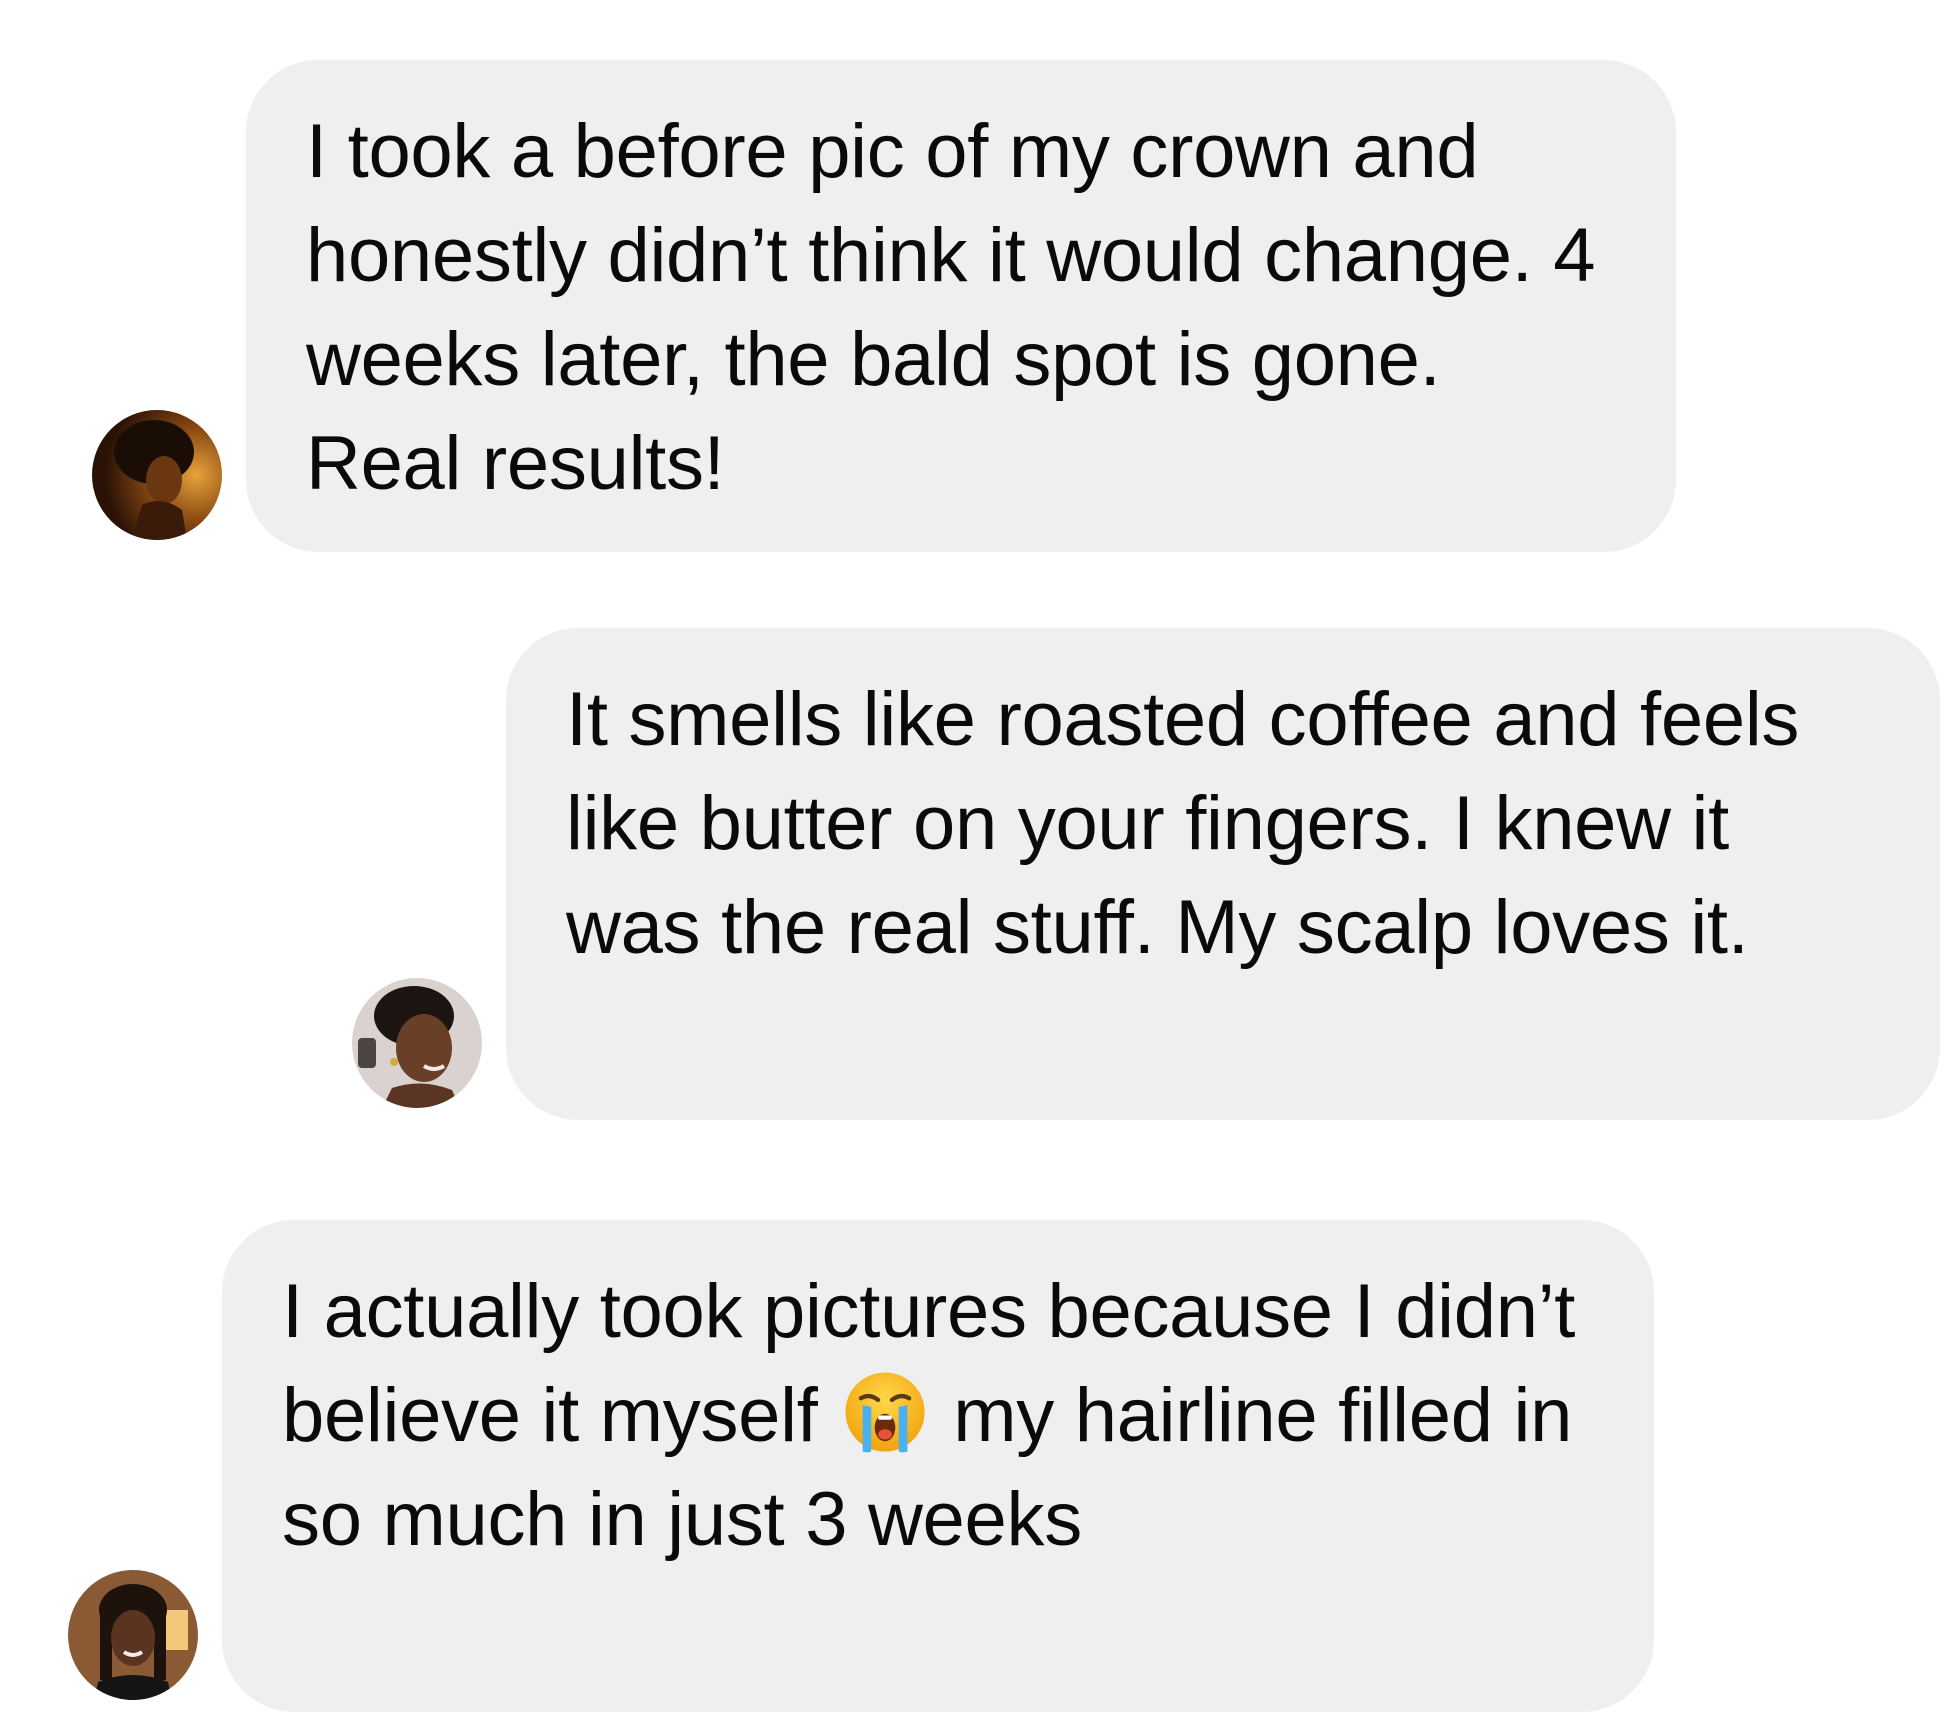 Image resolution: width=1944 pixels, height=1730 pixels. What do you see at coordinates (885, 1412) in the screenshot?
I see `loudly-crying-face-icon` at bounding box center [885, 1412].